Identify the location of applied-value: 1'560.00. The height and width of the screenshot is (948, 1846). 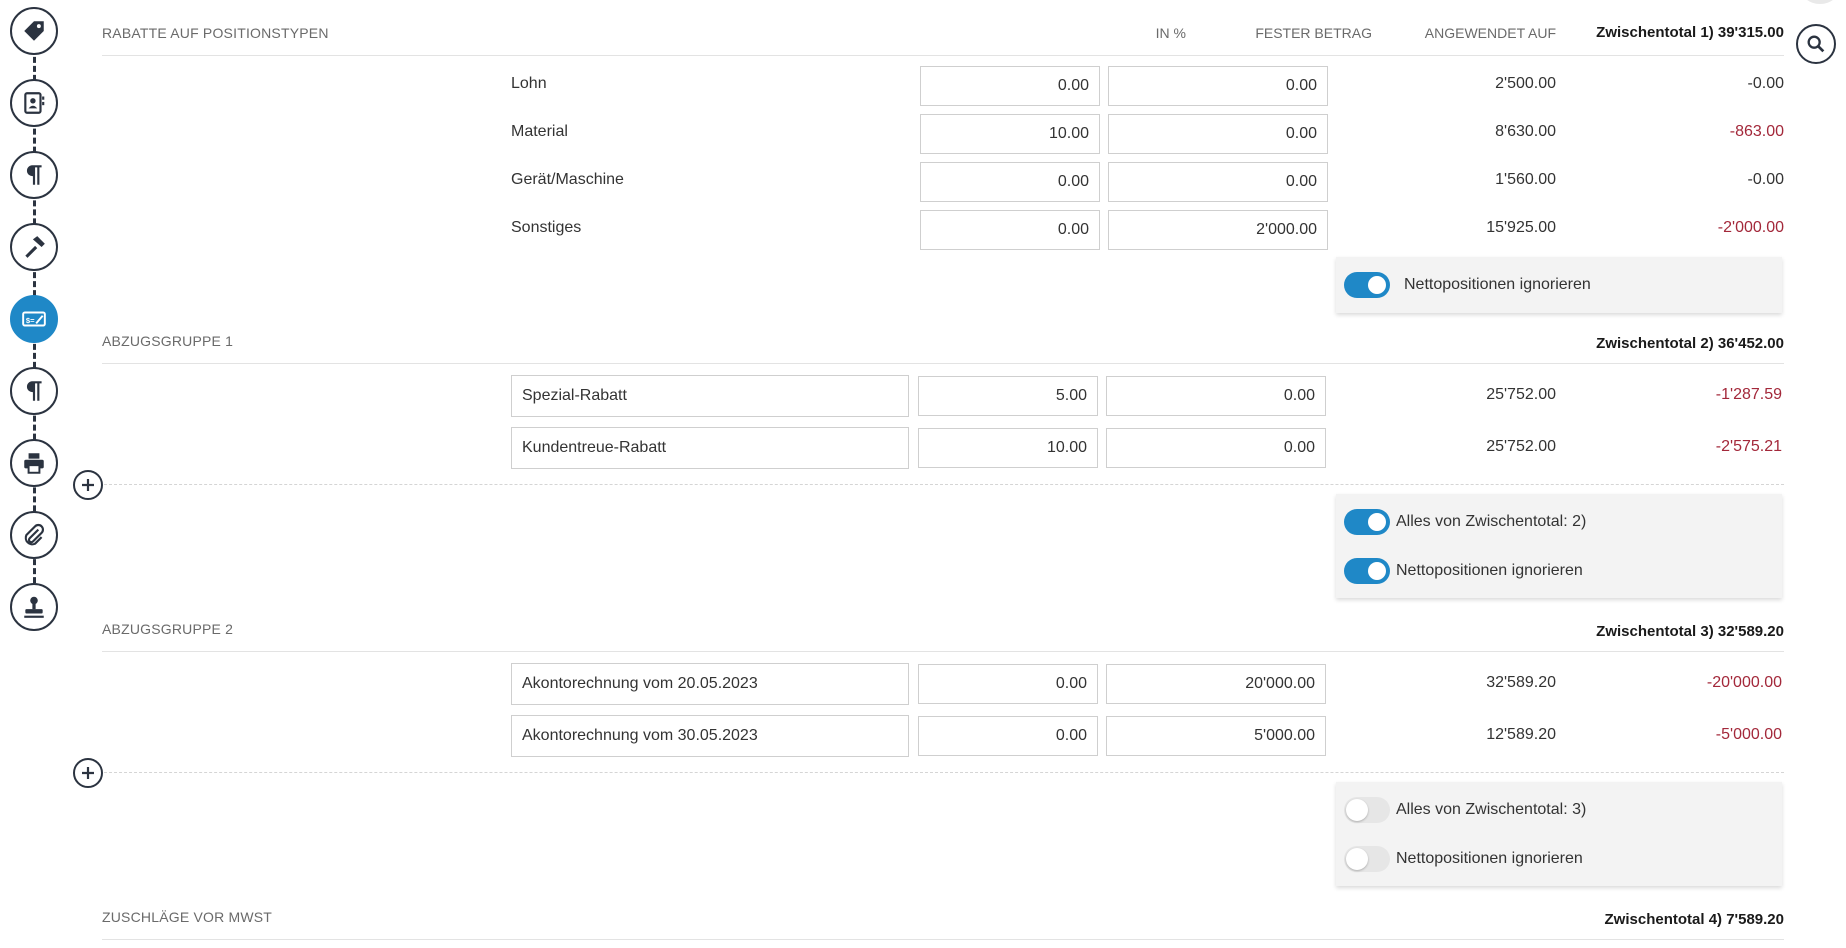
(1525, 179).